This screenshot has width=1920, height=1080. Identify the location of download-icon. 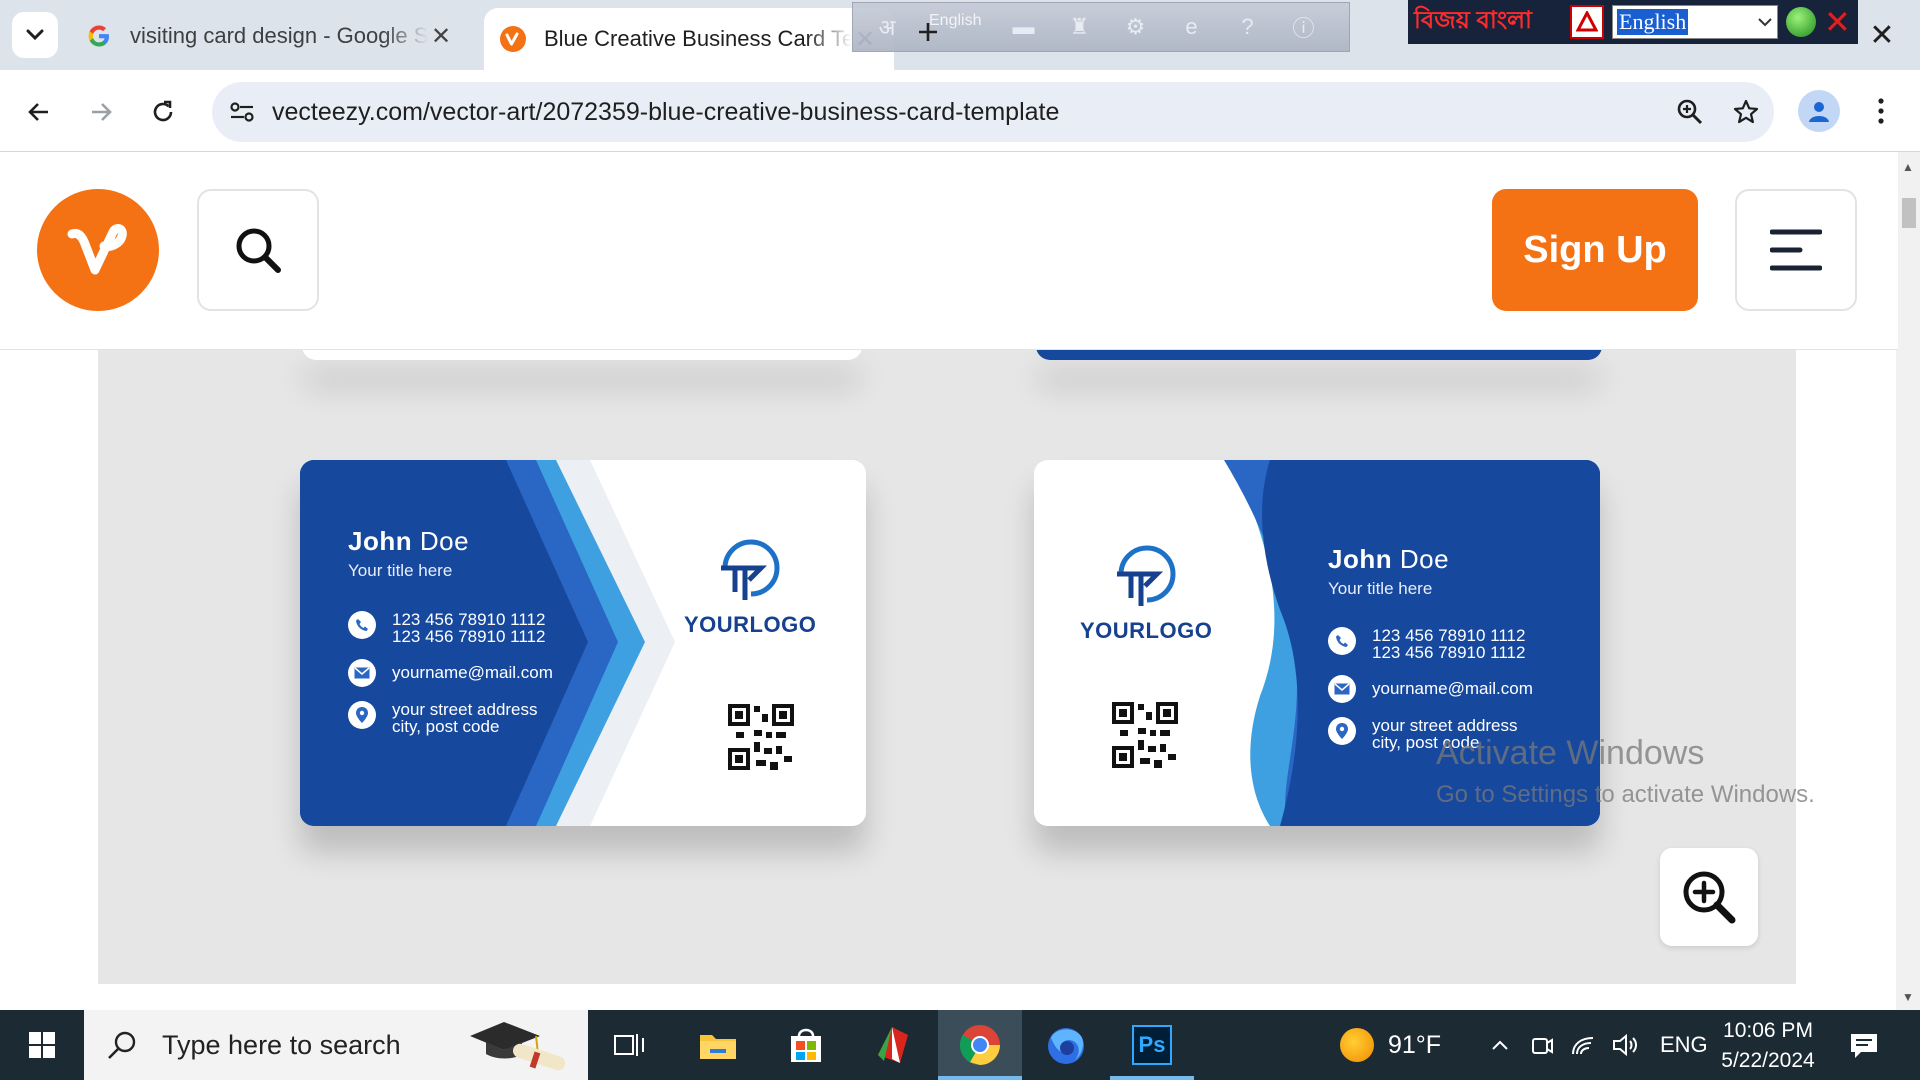
(1801, 22).